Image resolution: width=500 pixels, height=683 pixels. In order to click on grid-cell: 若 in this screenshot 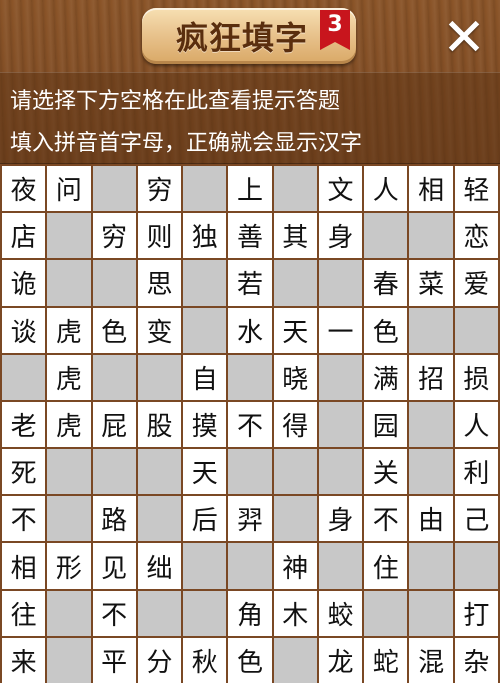, I will do `click(250, 283)`.